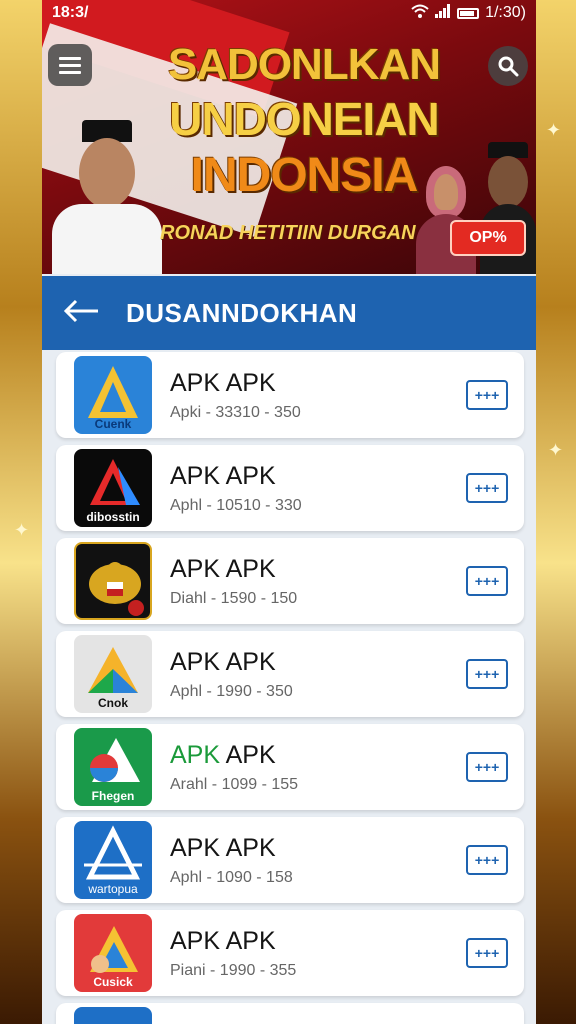 The width and height of the screenshot is (576, 1024). Describe the element at coordinates (290, 395) in the screenshot. I see `app-list-item: Cuenk APK APK Apki - 33310 - 350 +++` at that location.